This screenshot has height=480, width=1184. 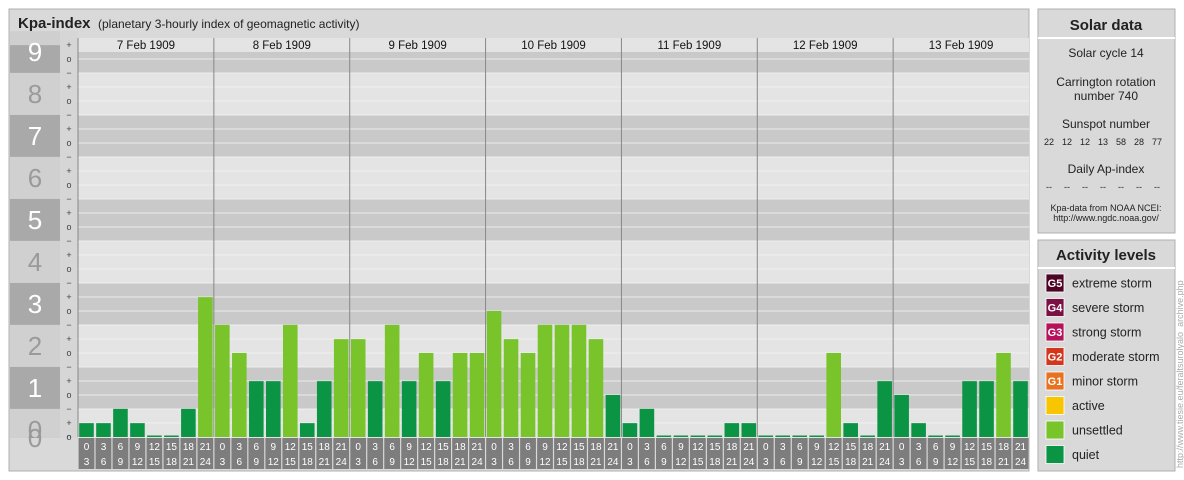 What do you see at coordinates (1055, 284) in the screenshot?
I see `legend-badge: G5` at bounding box center [1055, 284].